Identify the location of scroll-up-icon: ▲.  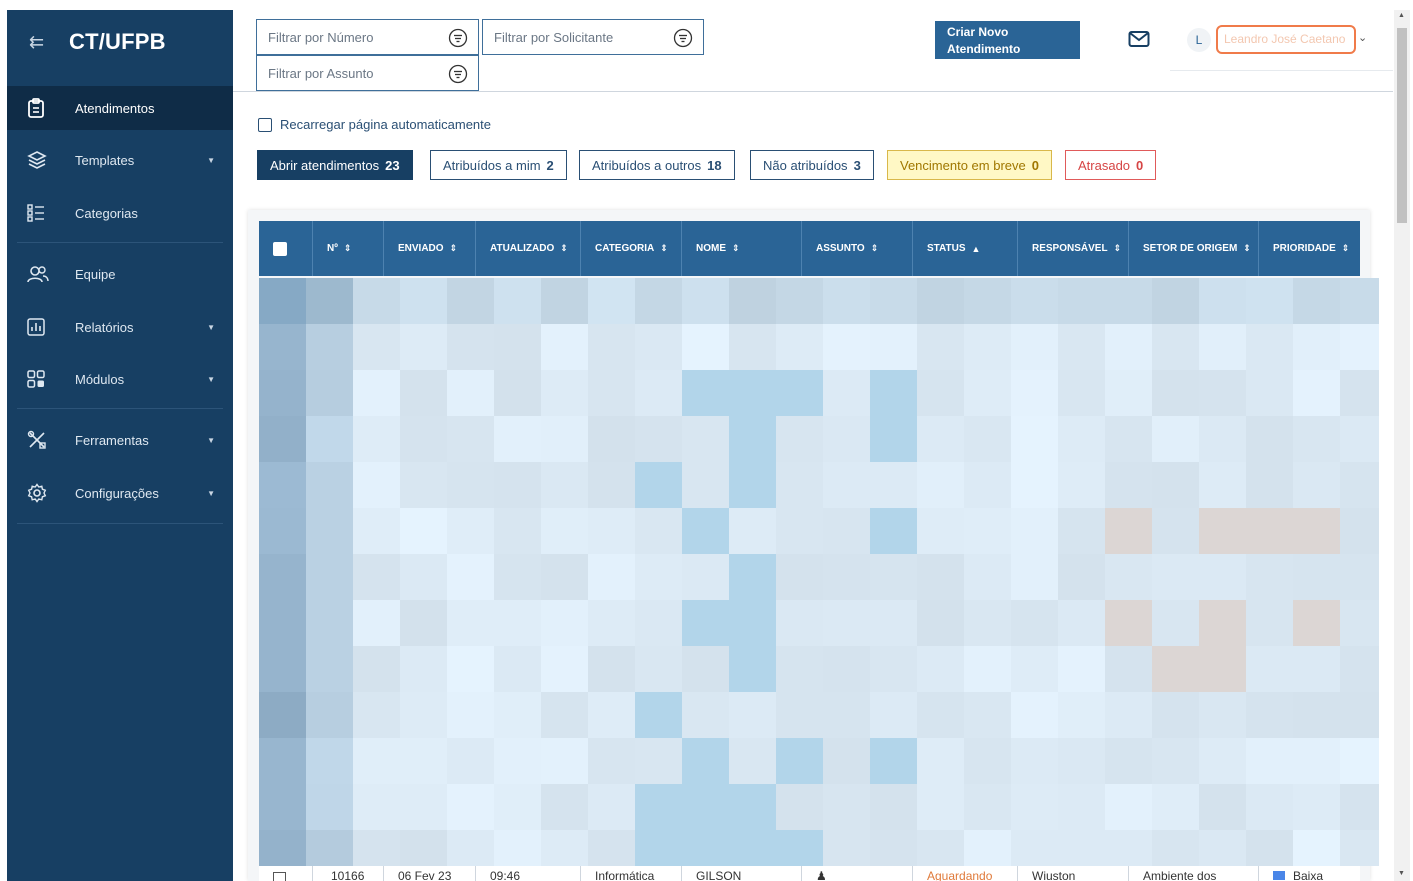
(1401, 15).